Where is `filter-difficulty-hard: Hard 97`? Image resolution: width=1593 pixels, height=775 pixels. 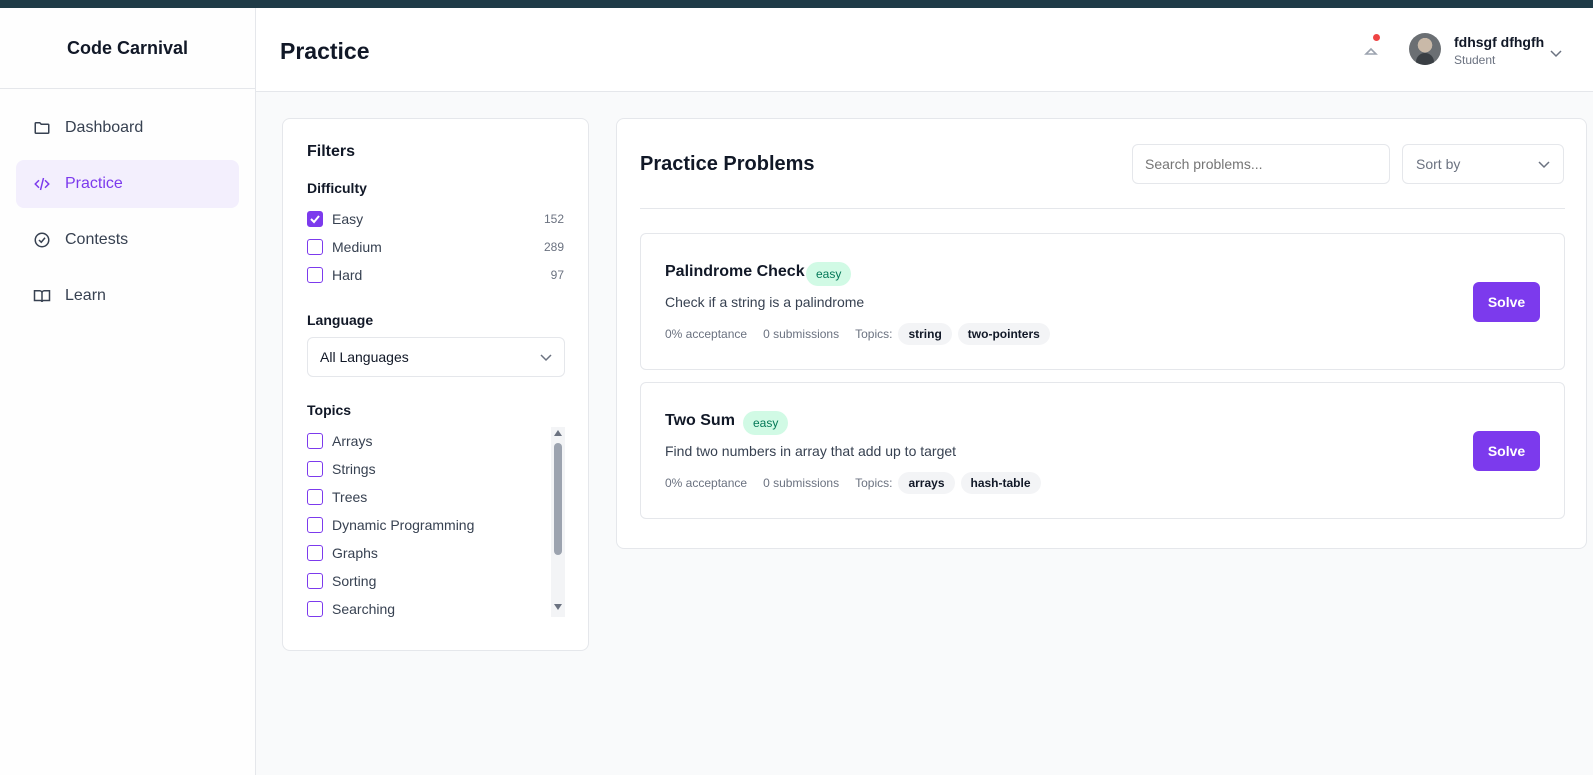
filter-difficulty-hard: Hard 97 is located at coordinates (435, 275).